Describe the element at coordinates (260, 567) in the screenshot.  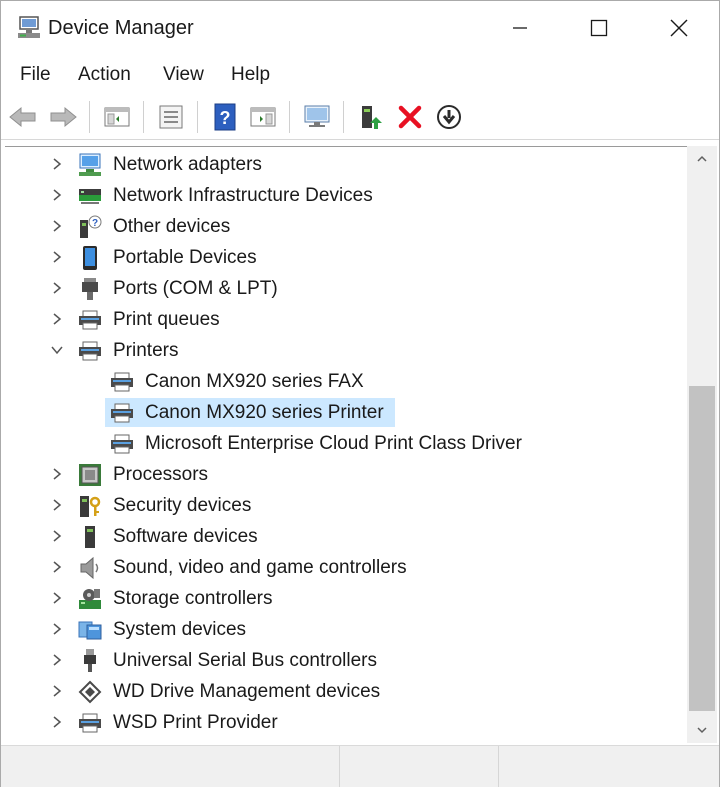
I see `tree-item-label: Sound, video and game controllers` at that location.